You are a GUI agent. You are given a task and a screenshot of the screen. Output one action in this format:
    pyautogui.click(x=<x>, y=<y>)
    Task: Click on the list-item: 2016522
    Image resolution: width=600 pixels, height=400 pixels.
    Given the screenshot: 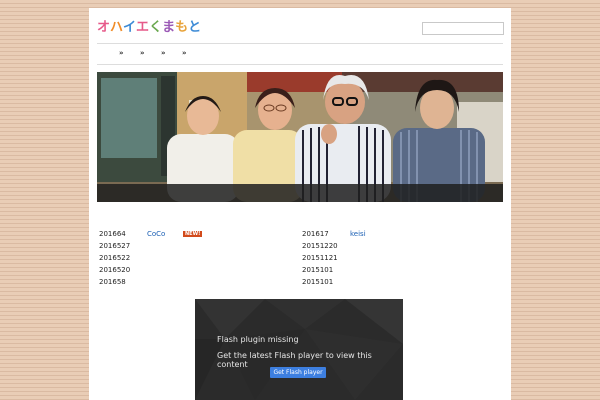 What is the action you would take?
    pyautogui.click(x=114, y=258)
    